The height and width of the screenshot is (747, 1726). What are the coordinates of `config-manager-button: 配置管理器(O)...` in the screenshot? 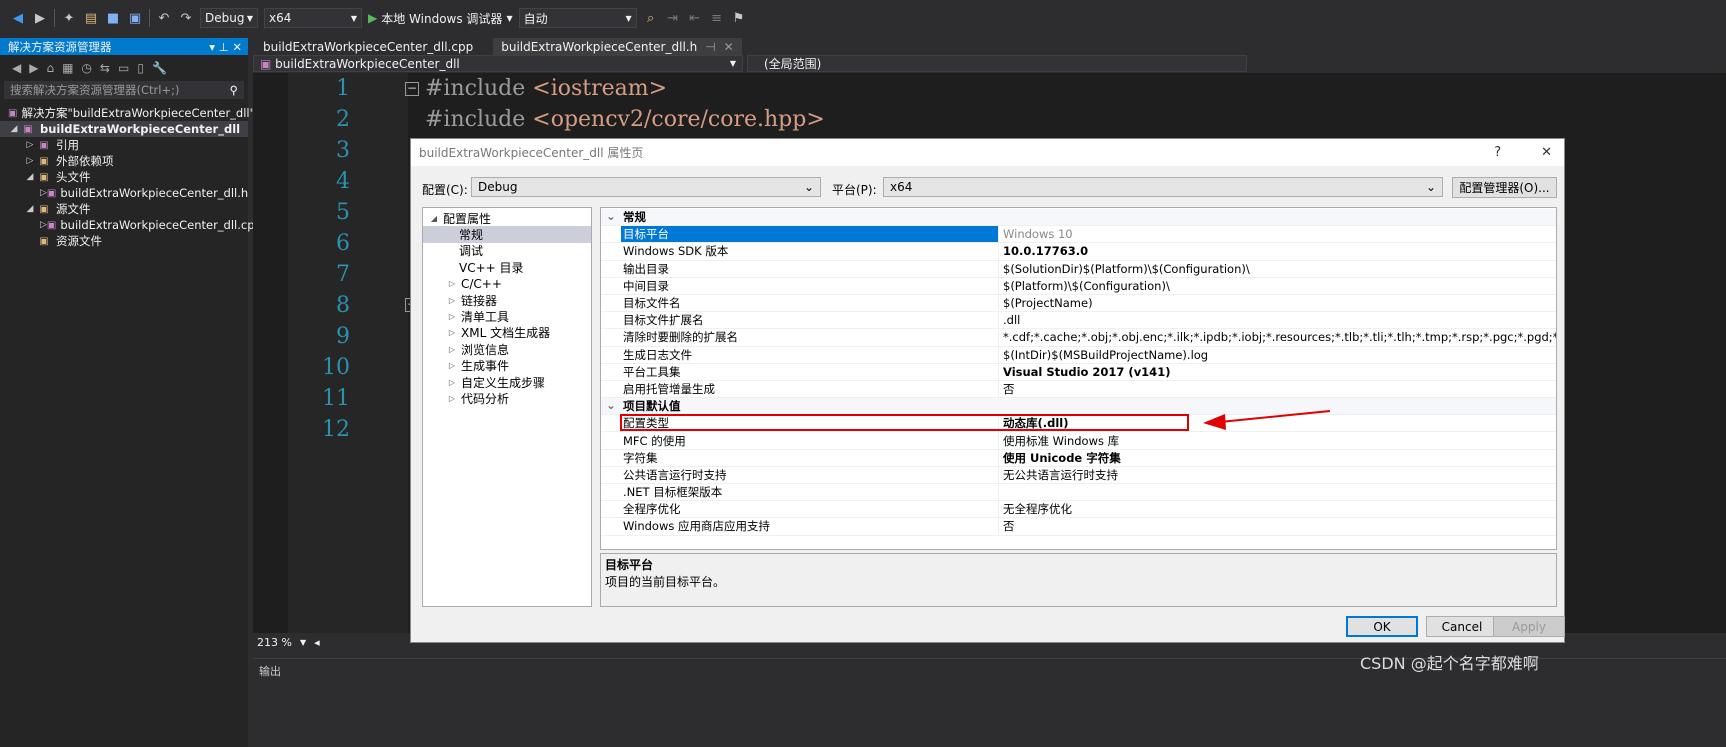 It's located at (1504, 187).